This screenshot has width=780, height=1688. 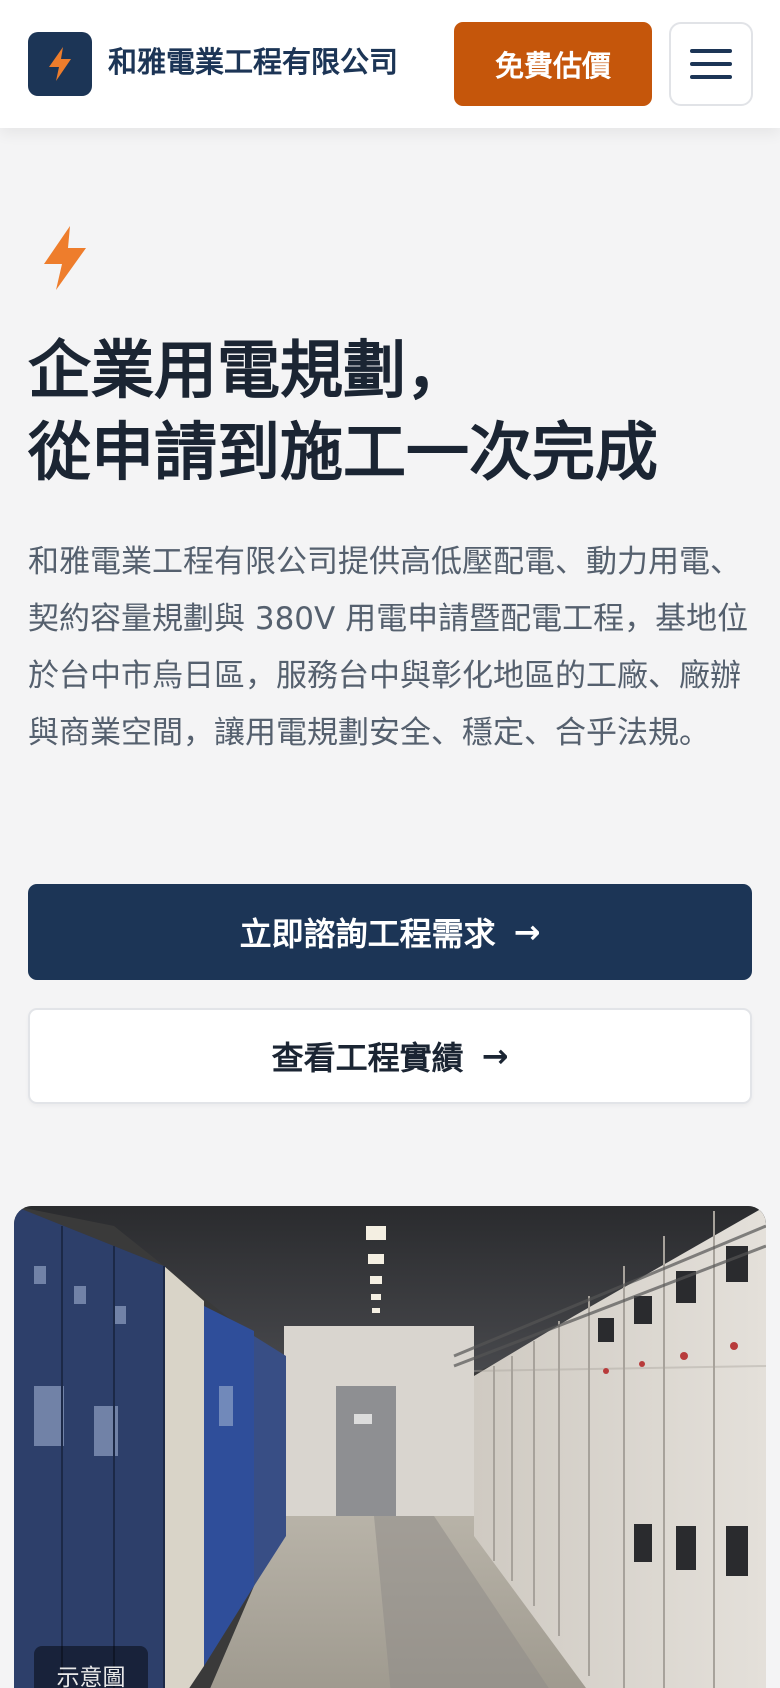 I want to click on site-header: 和雅電業工程有限公司 免費估價, so click(x=390, y=64).